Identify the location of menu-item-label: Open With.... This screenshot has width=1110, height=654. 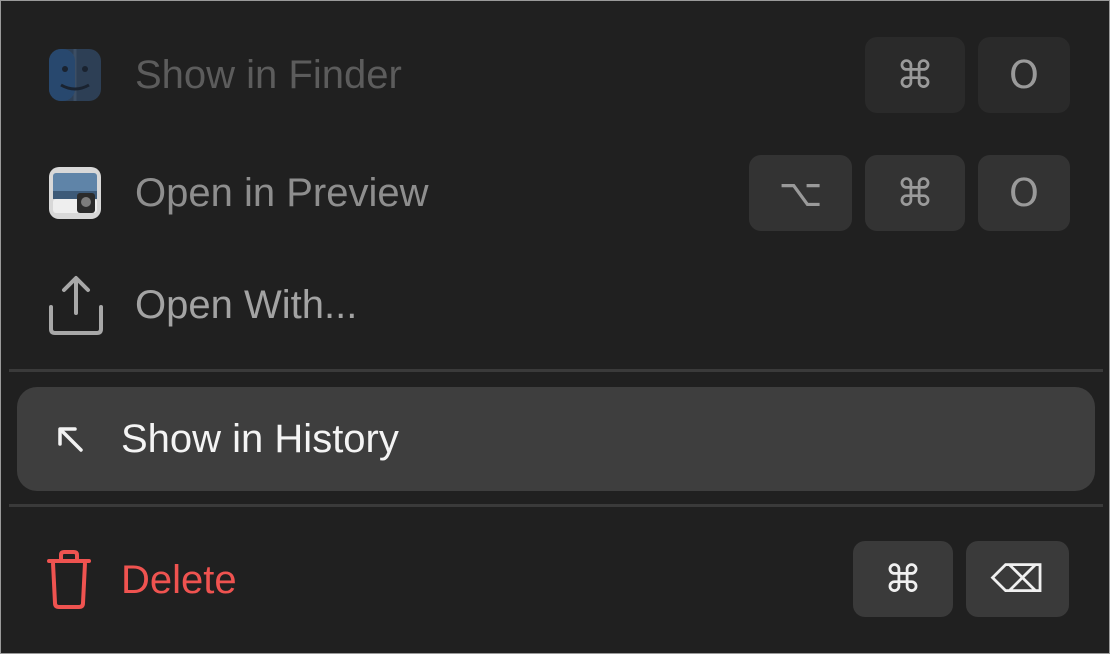
(246, 305).